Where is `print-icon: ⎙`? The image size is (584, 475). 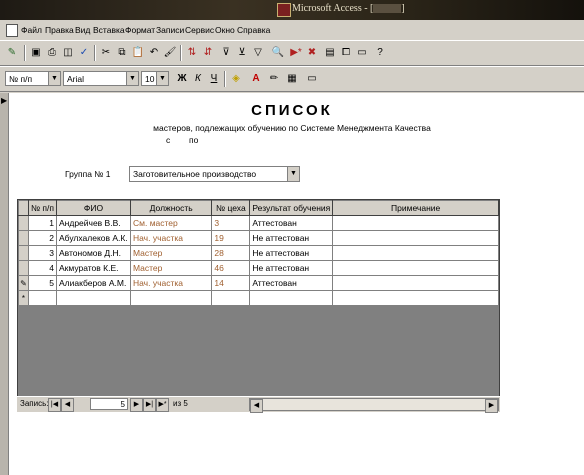
print-icon: ⎙ is located at coordinates (52, 53).